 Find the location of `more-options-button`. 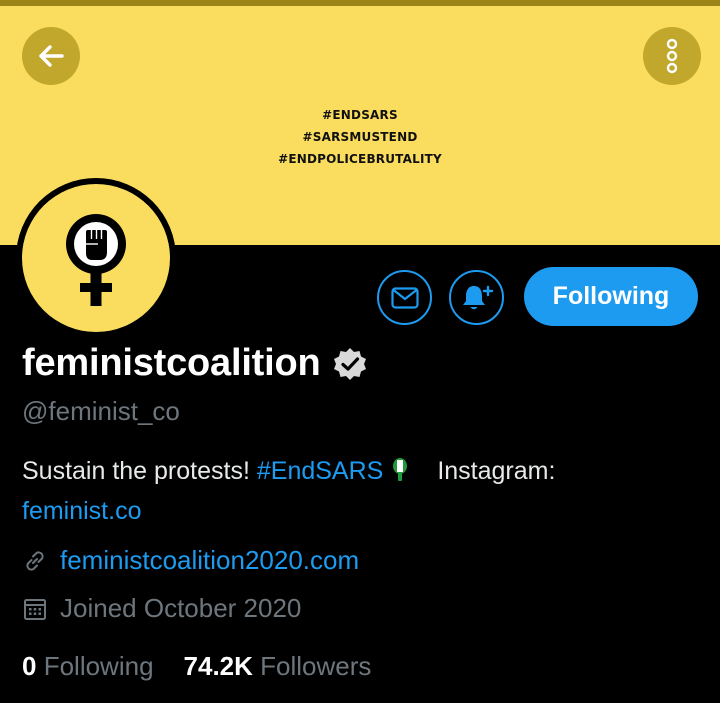

more-options-button is located at coordinates (672, 56).